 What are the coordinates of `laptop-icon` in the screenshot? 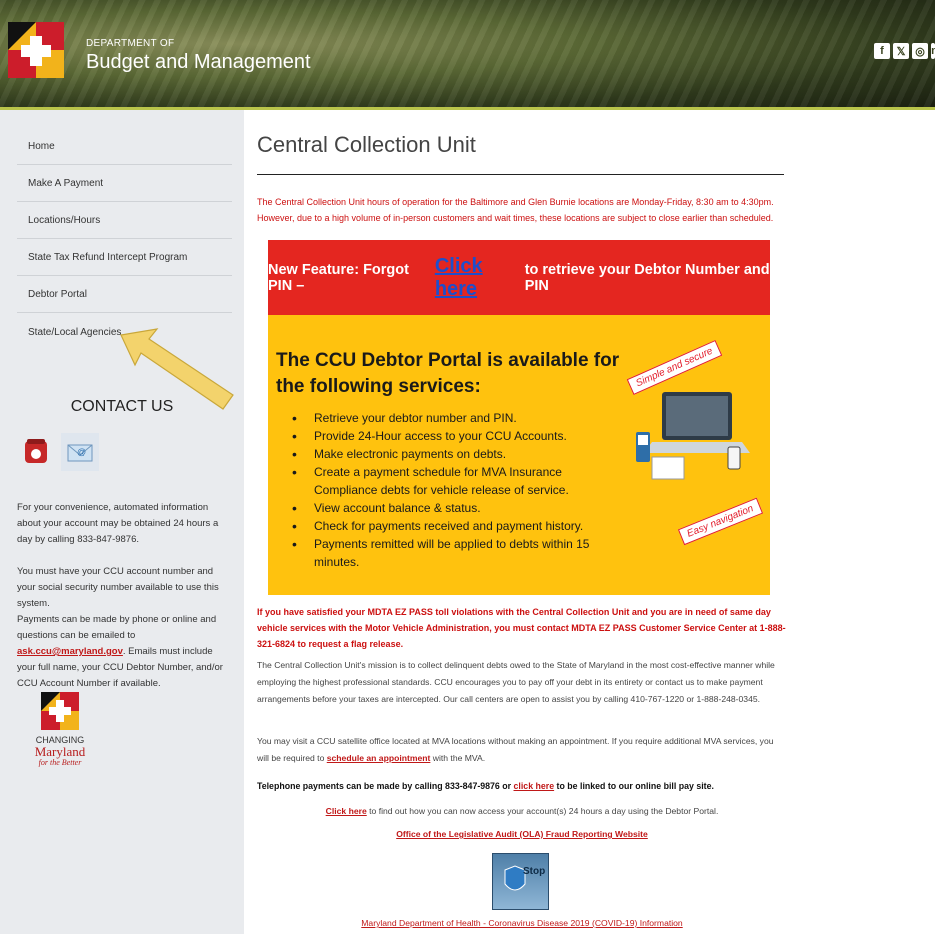 It's located at (693, 436).